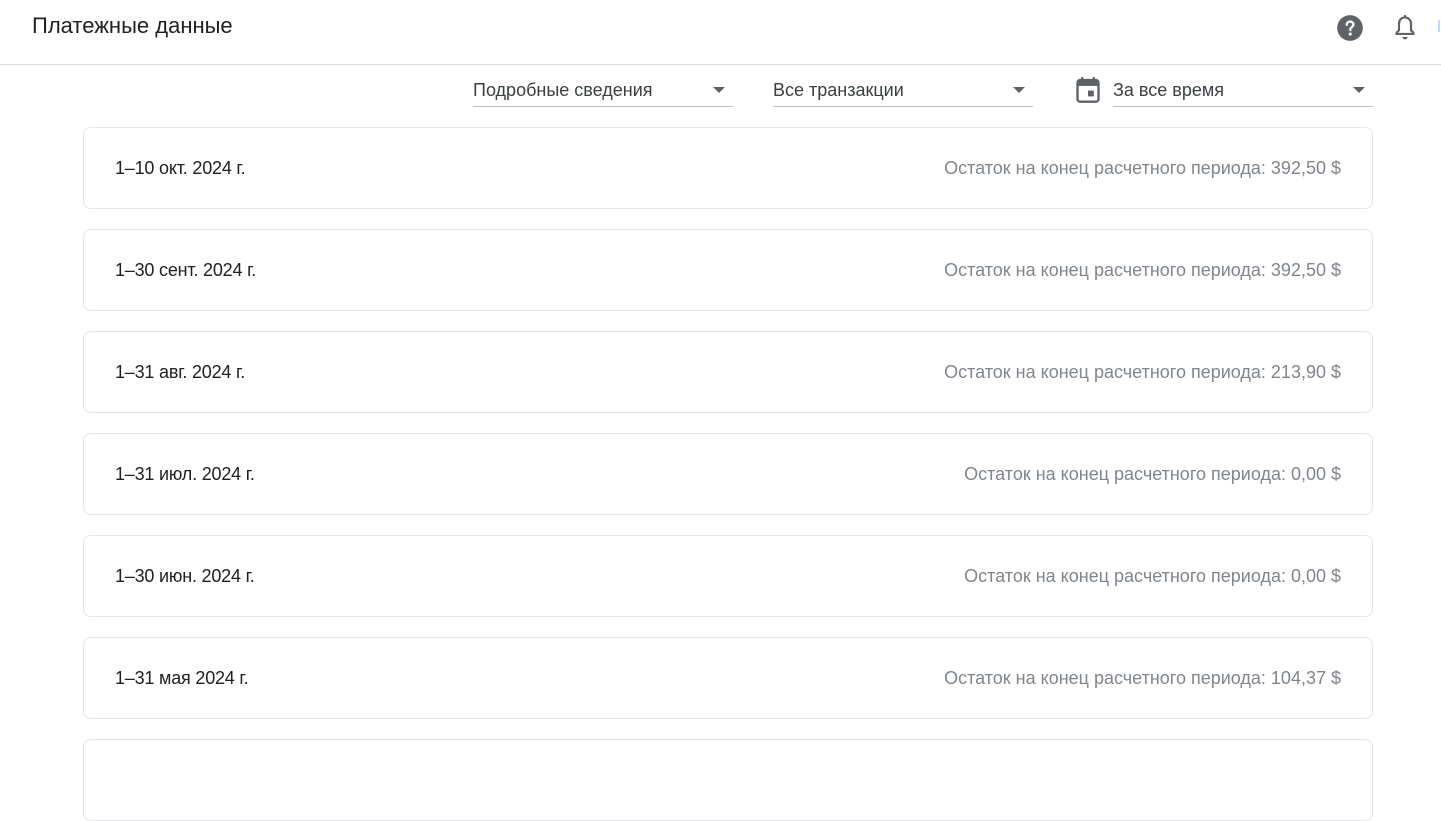 This screenshot has height=821, width=1441. I want to click on view-dropdown: Подробные сведения, so click(603, 89).